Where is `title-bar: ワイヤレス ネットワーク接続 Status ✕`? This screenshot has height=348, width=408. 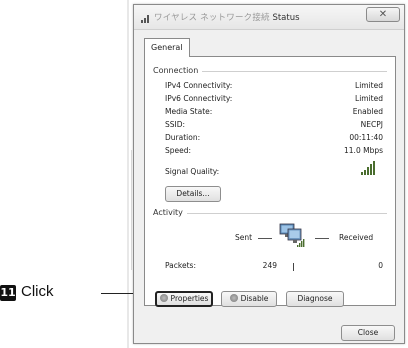
title-bar: ワイヤレス ネットワーク接続 Status ✕ is located at coordinates (269, 17).